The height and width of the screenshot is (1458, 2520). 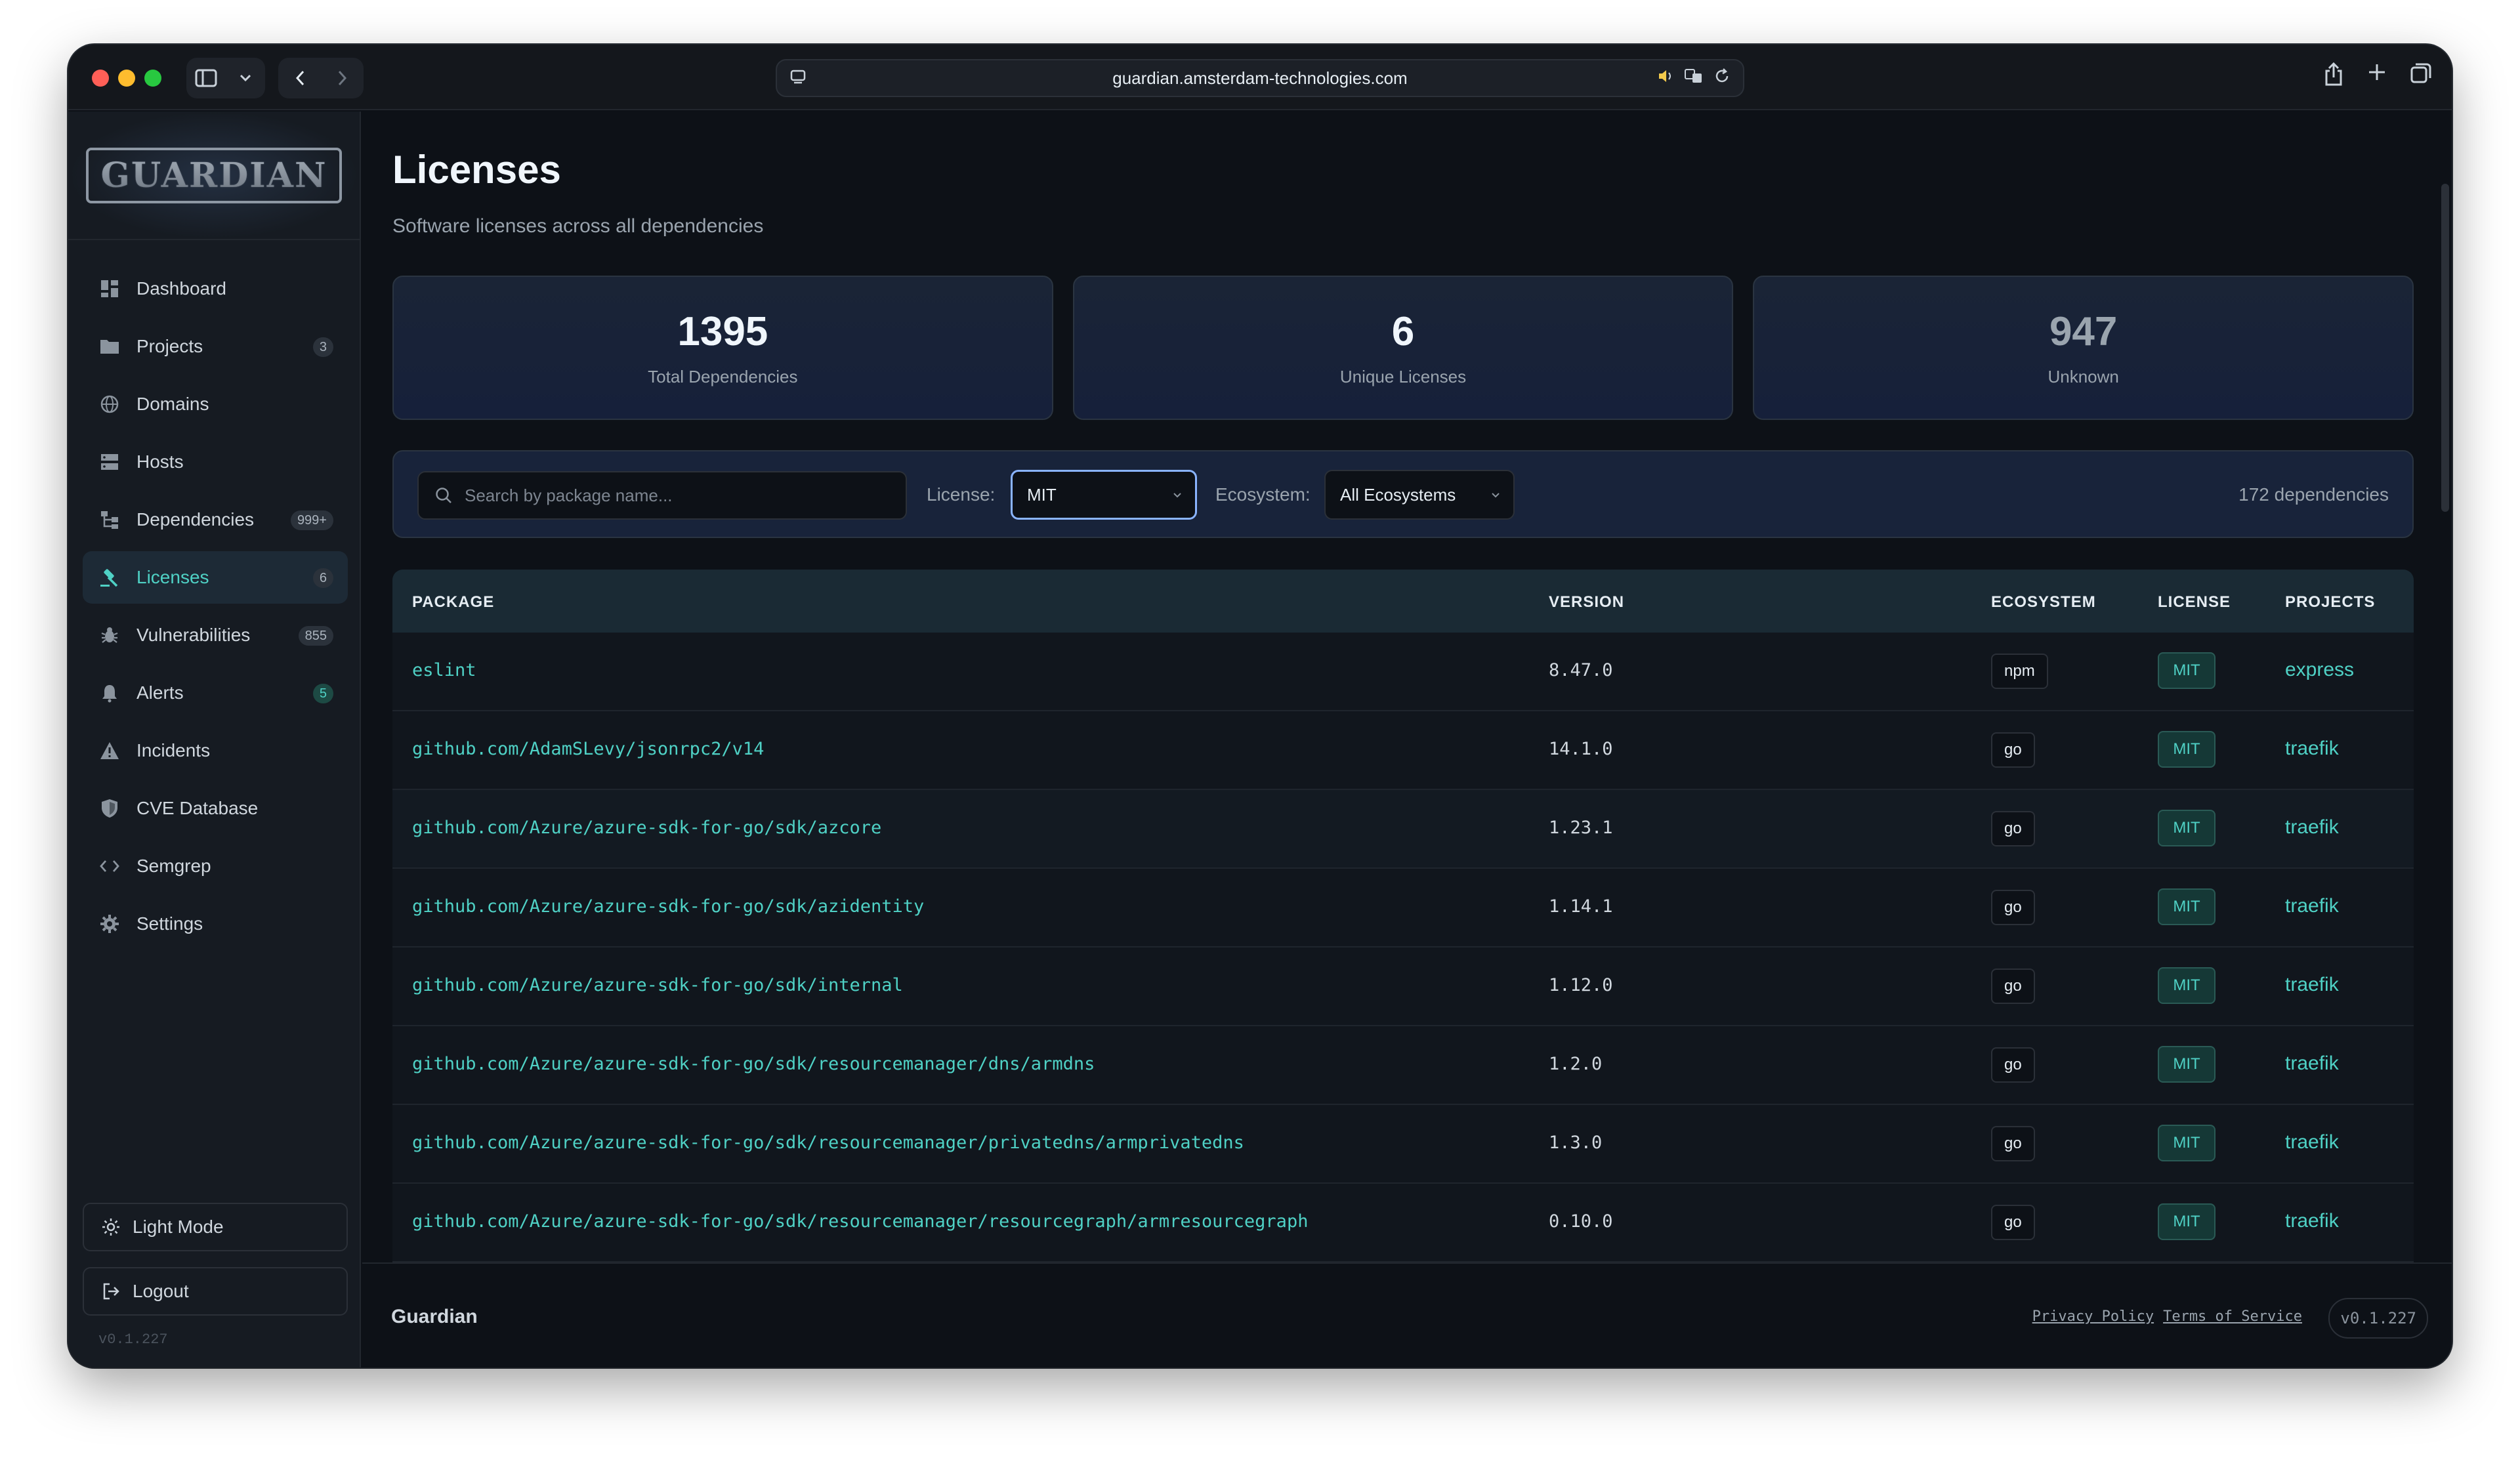 I want to click on globe-icon, so click(x=109, y=404).